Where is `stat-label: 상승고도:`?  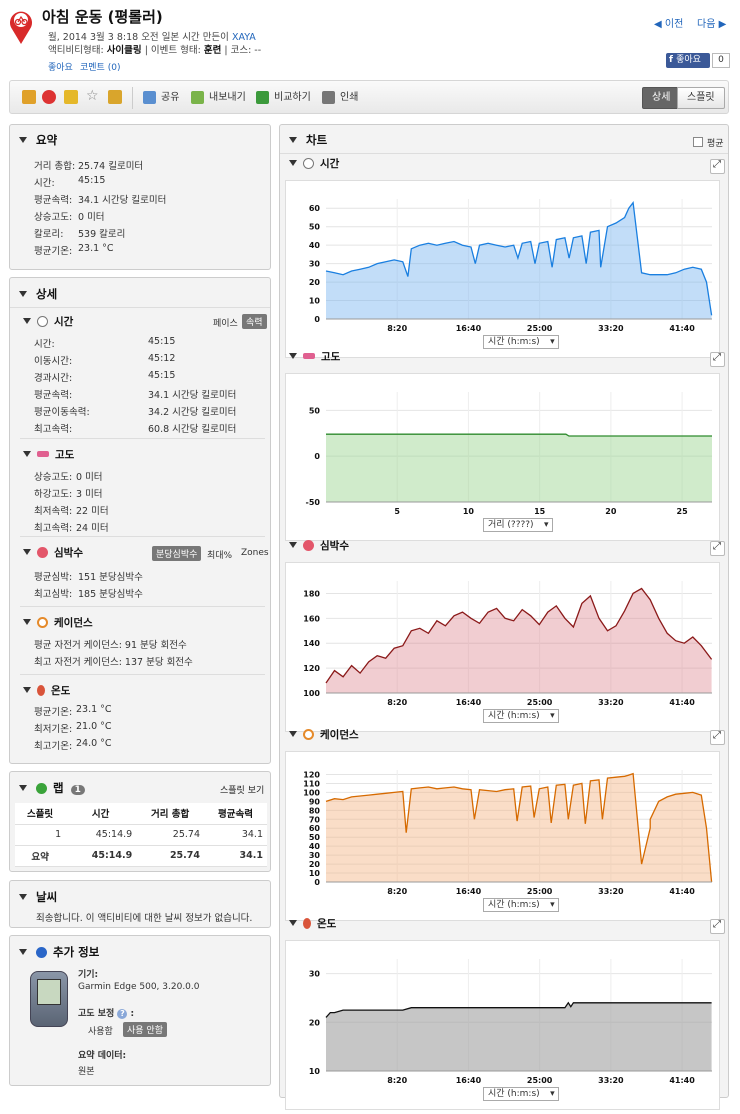 stat-label: 상승고도: is located at coordinates (53, 477).